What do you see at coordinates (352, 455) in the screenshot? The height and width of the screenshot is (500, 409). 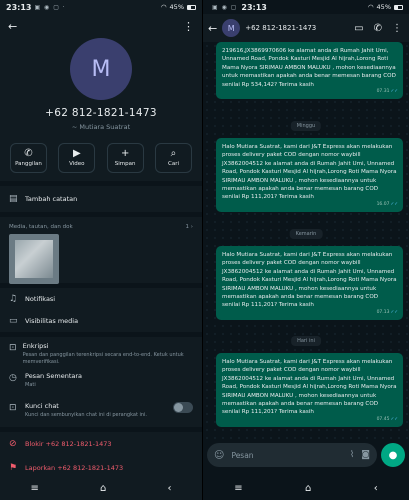 I see `attach-icon: ⌇` at bounding box center [352, 455].